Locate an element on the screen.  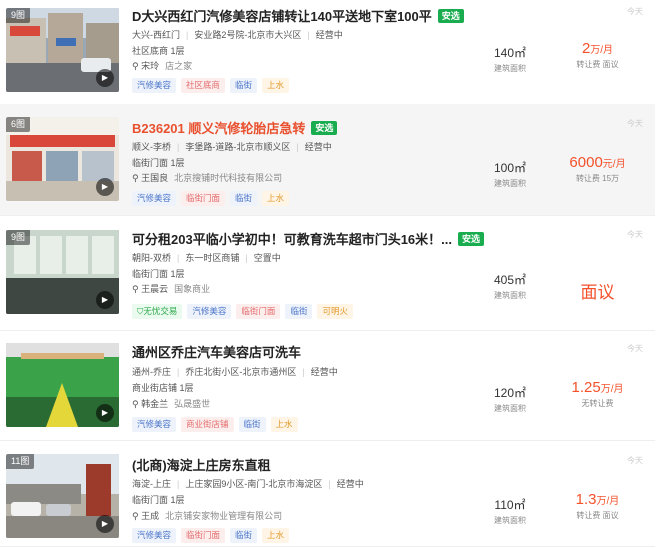
area-block: 110㎡ 建筑面积 is located at coordinates (510, 511).